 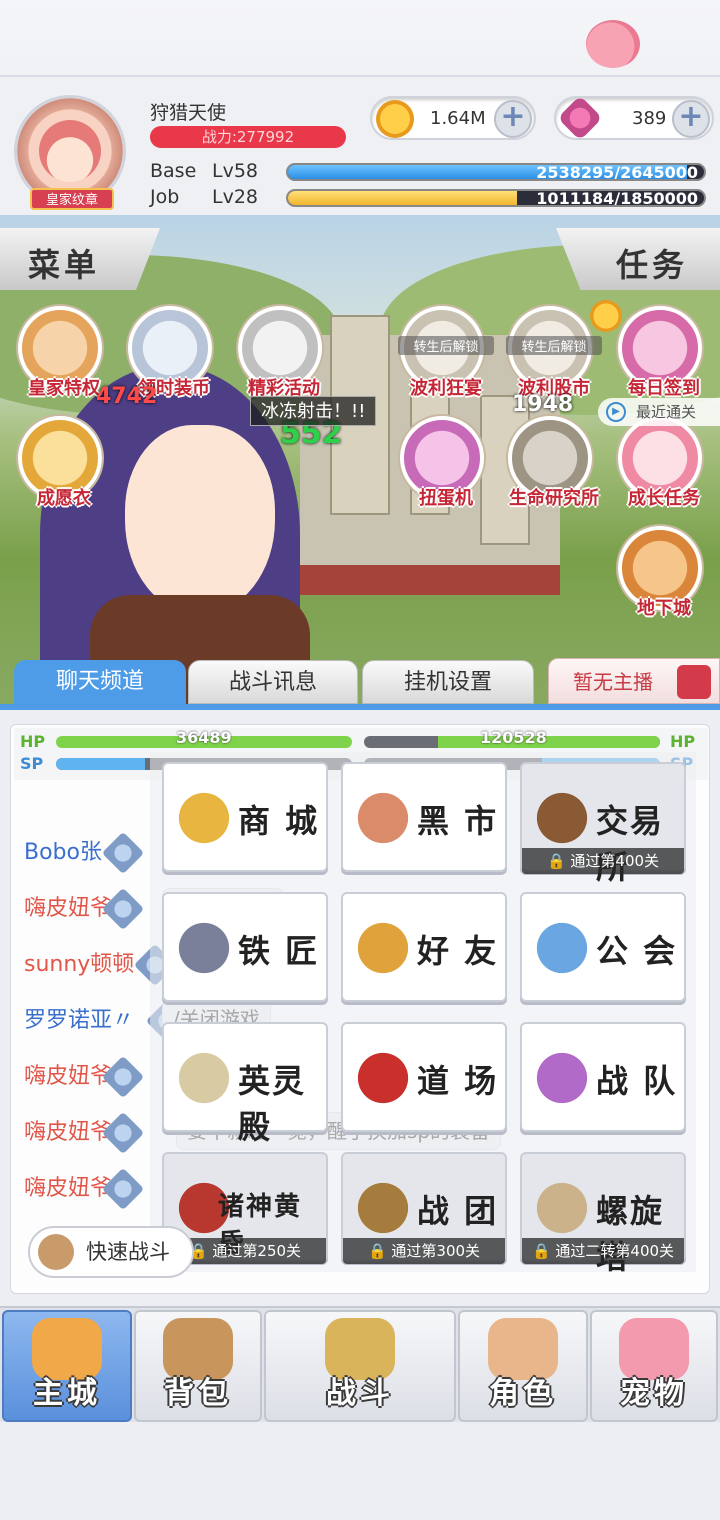 What do you see at coordinates (660, 462) in the screenshot?
I see `event-growth-task: 成长任务` at bounding box center [660, 462].